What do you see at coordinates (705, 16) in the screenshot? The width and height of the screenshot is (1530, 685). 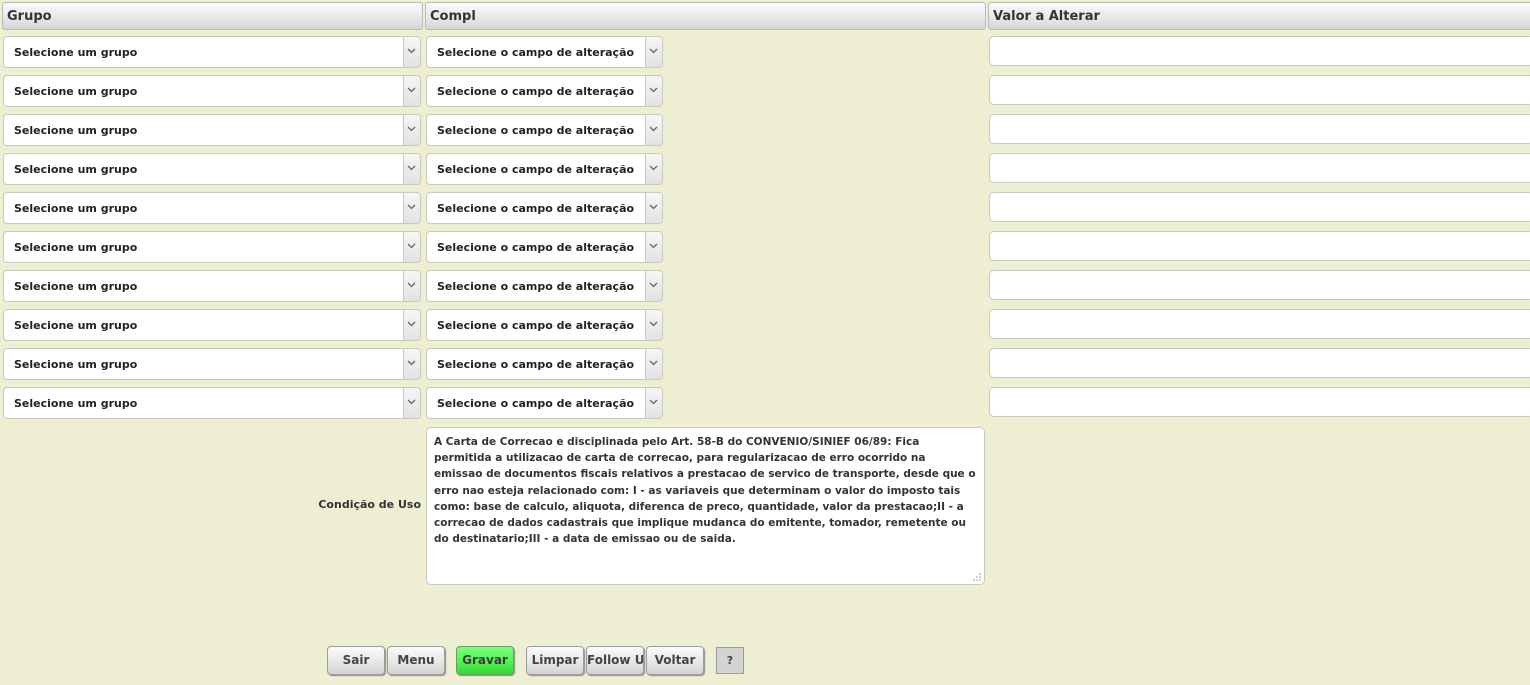 I see `header-compl: Compl` at bounding box center [705, 16].